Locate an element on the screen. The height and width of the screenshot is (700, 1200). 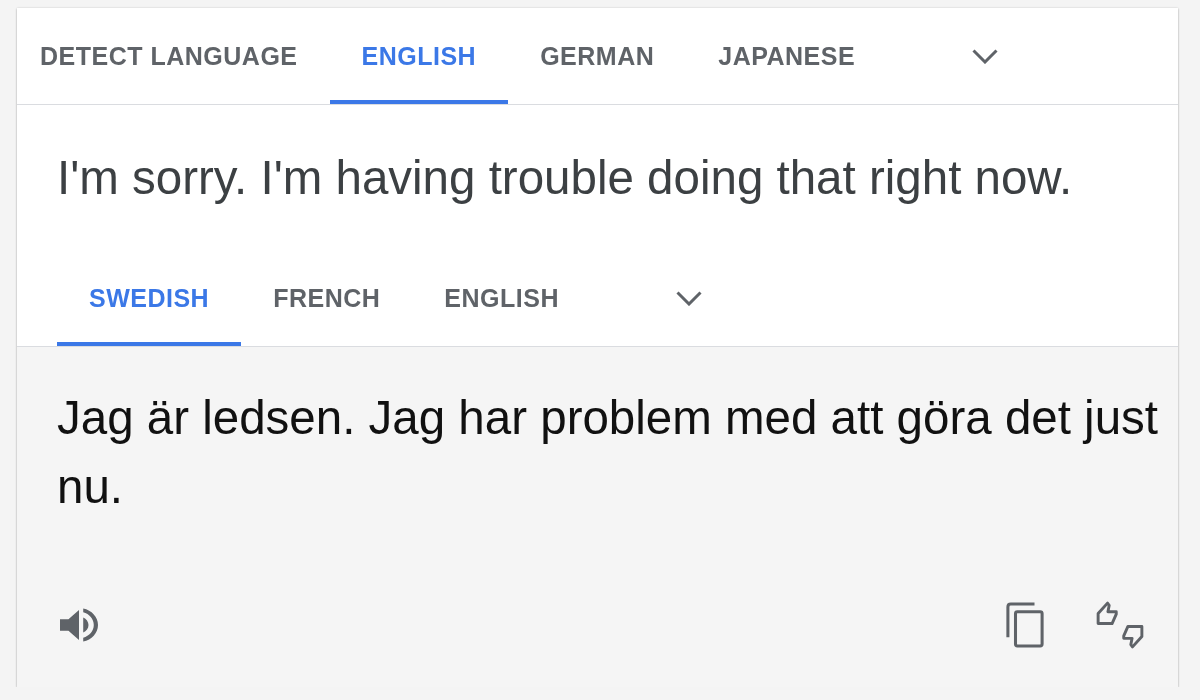
language-tab: GERMAN is located at coordinates (597, 56).